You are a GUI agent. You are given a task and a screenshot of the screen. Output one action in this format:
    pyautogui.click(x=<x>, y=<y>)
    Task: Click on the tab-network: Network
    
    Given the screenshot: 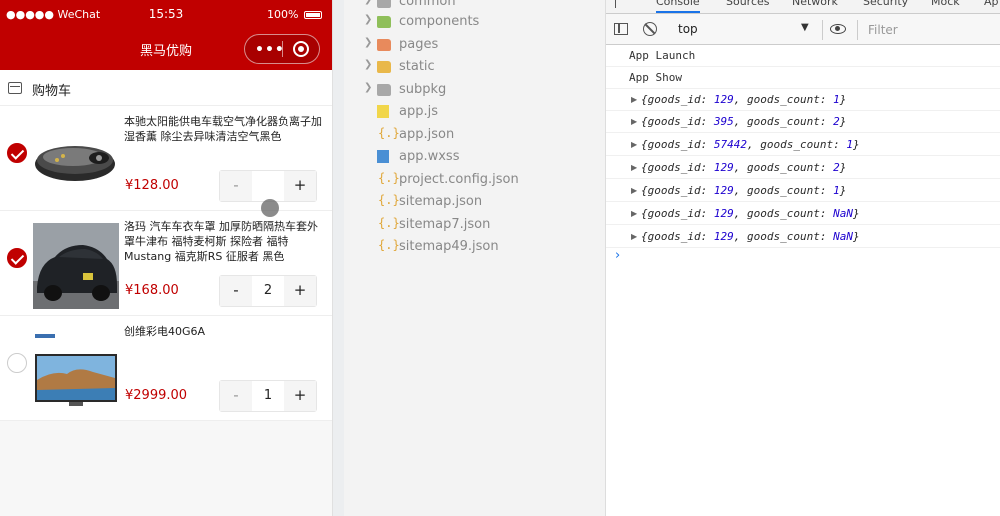 What is the action you would take?
    pyautogui.click(x=815, y=4)
    